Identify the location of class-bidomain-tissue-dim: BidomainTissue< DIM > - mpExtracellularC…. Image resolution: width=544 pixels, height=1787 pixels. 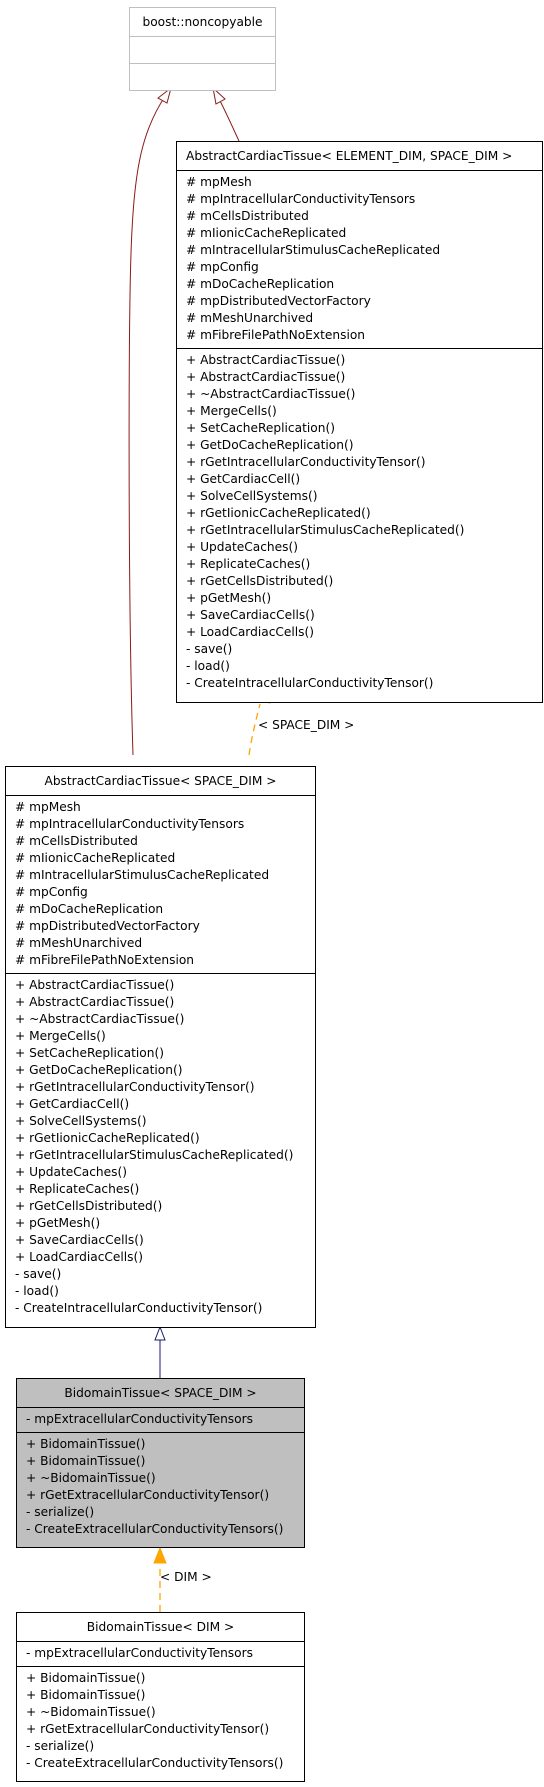
(160, 1697).